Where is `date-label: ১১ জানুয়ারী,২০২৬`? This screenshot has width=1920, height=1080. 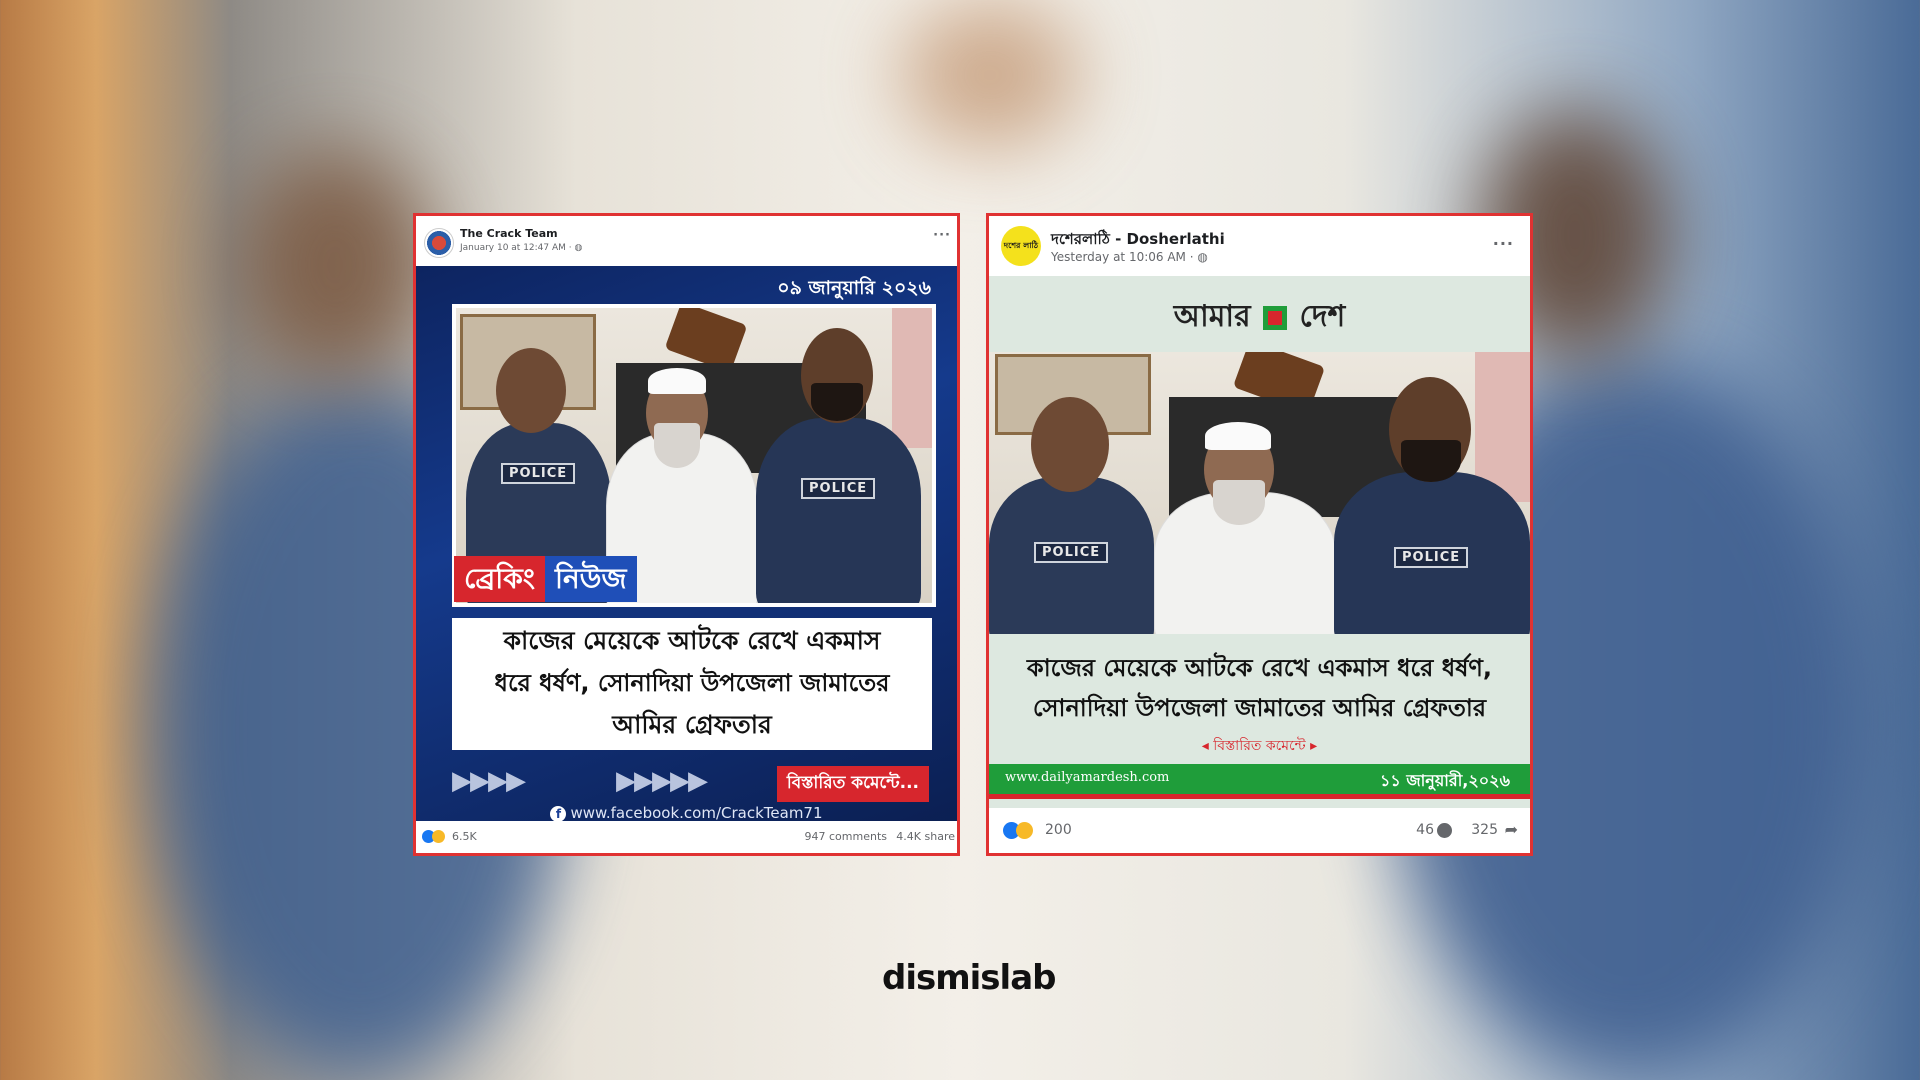
date-label: ১১ জানুয়ারী,২০২৬ is located at coordinates (1445, 780).